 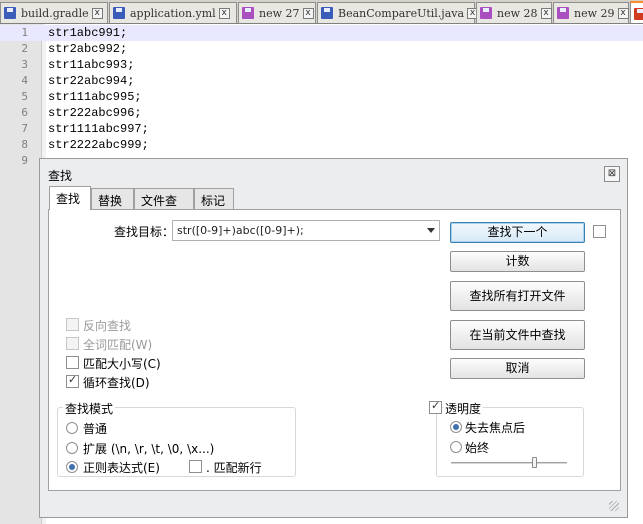 I want to click on mode-extended-label: 扩展 (\n, \r, \t, \0, \x...), so click(x=149, y=449).